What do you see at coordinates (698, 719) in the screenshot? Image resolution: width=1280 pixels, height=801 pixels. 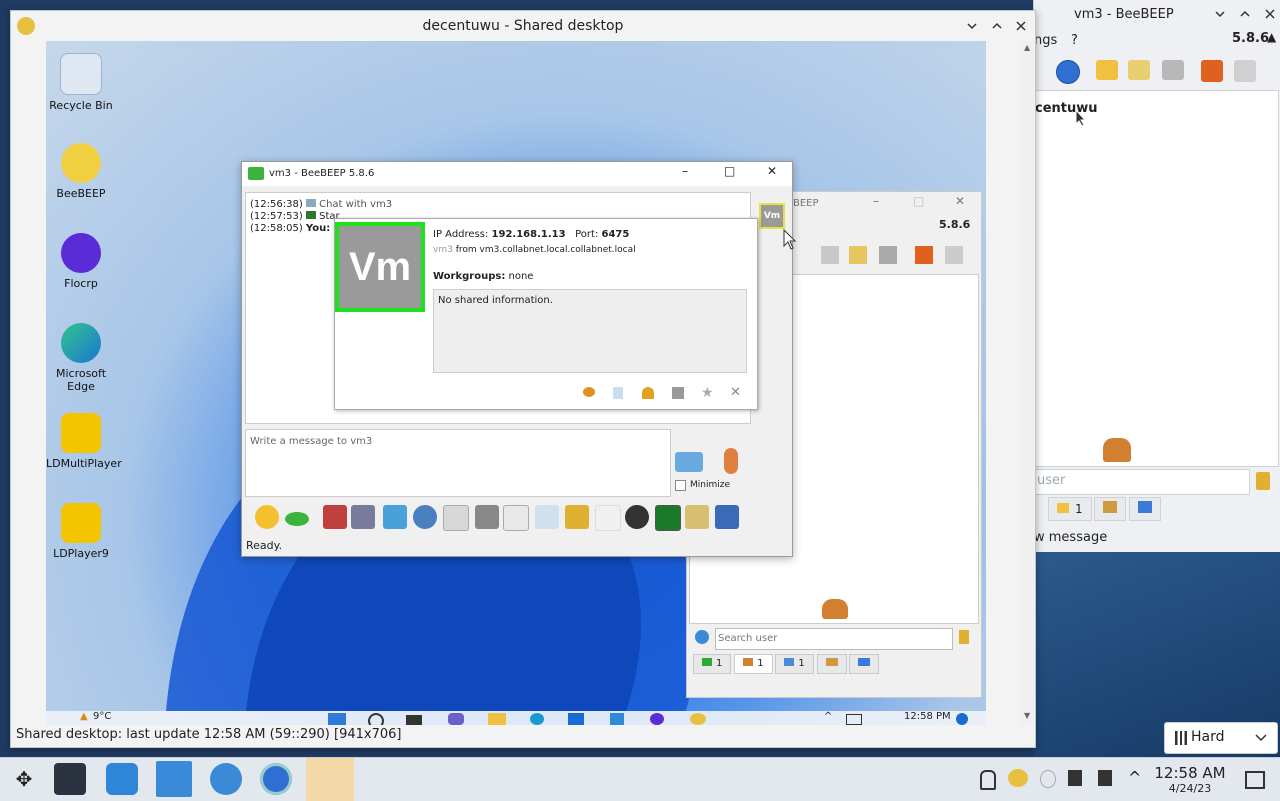 I see `beebeep-taskbar-icon` at bounding box center [698, 719].